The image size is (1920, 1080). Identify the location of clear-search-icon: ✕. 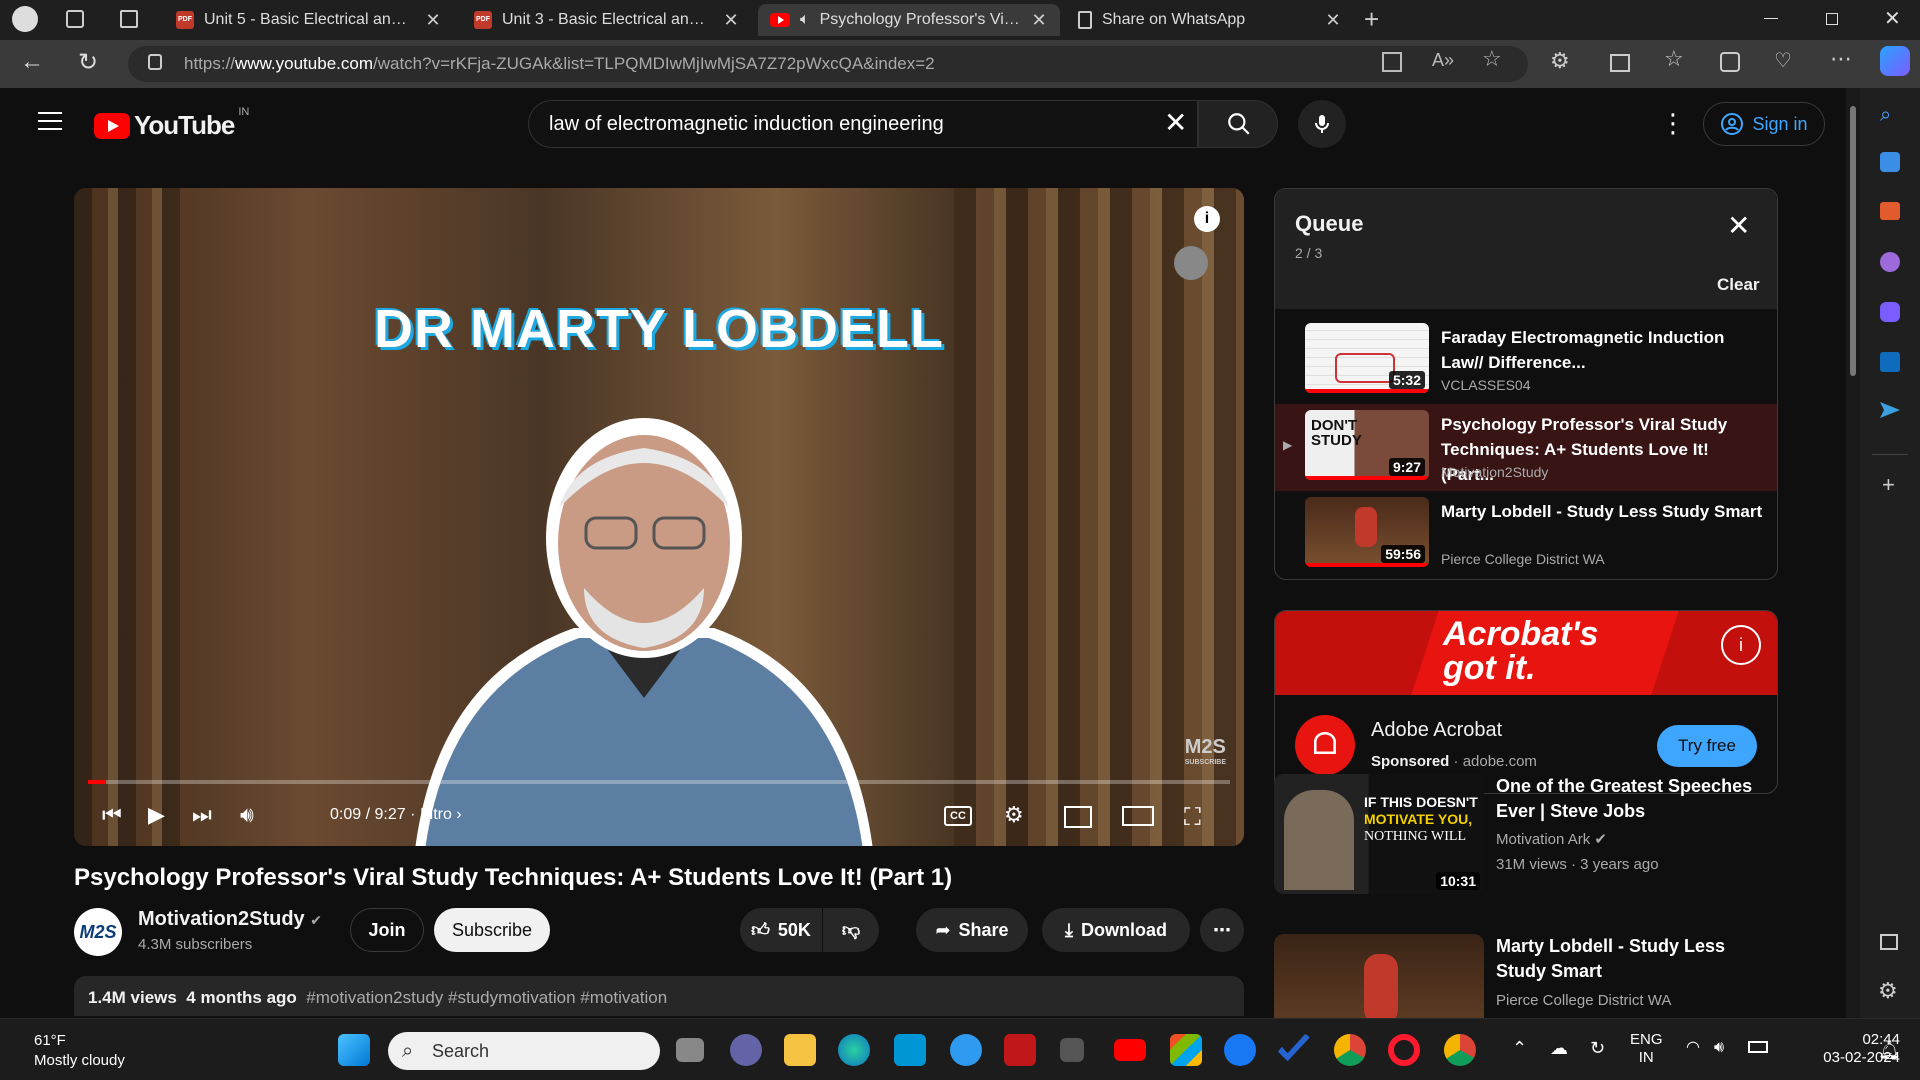
(1175, 122).